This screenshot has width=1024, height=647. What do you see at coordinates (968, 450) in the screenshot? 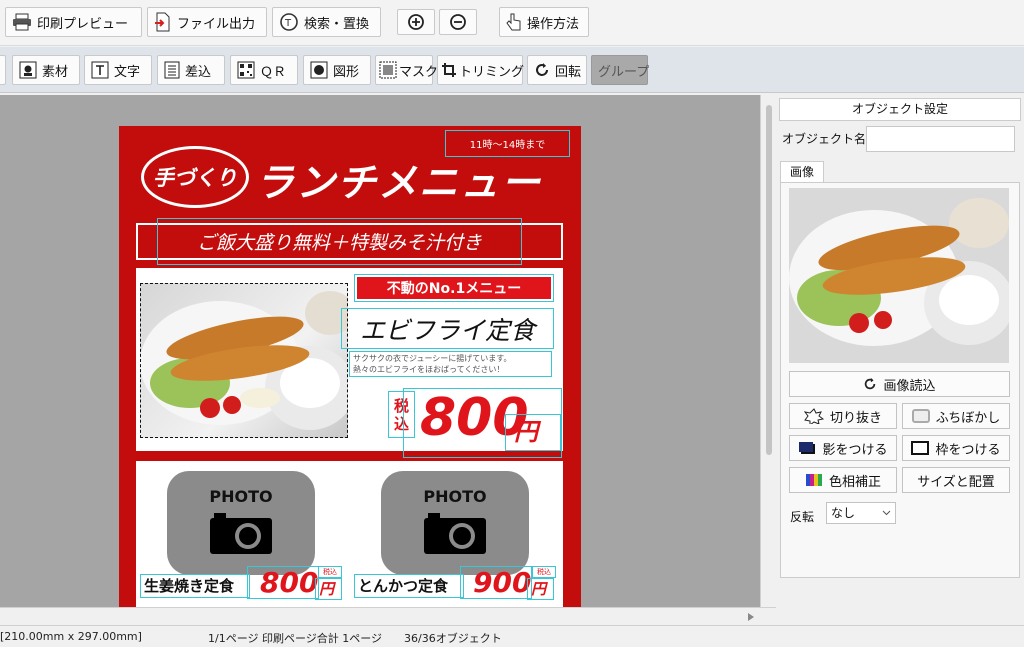
I see `add-frame-label: 枠をつける` at bounding box center [968, 450].